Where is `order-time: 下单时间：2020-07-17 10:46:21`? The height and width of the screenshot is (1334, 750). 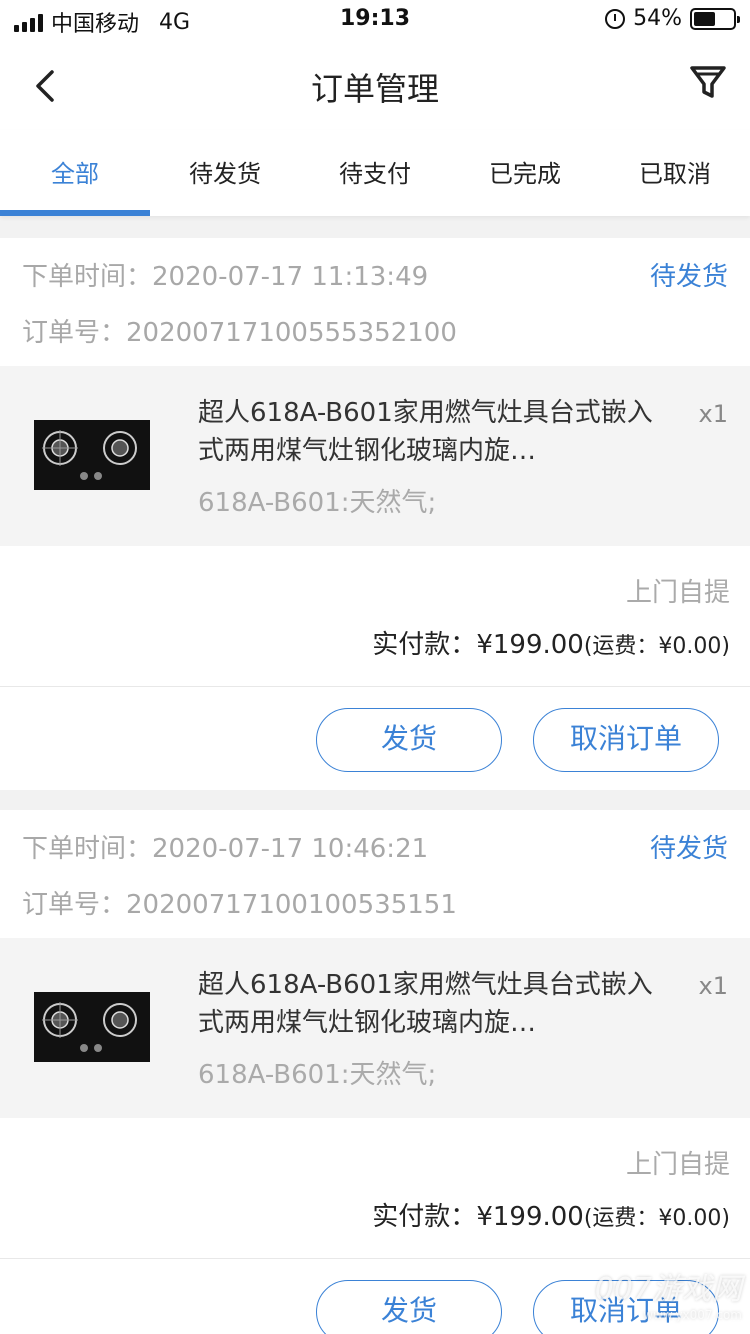 order-time: 下单时间：2020-07-17 10:46:21 is located at coordinates (225, 849).